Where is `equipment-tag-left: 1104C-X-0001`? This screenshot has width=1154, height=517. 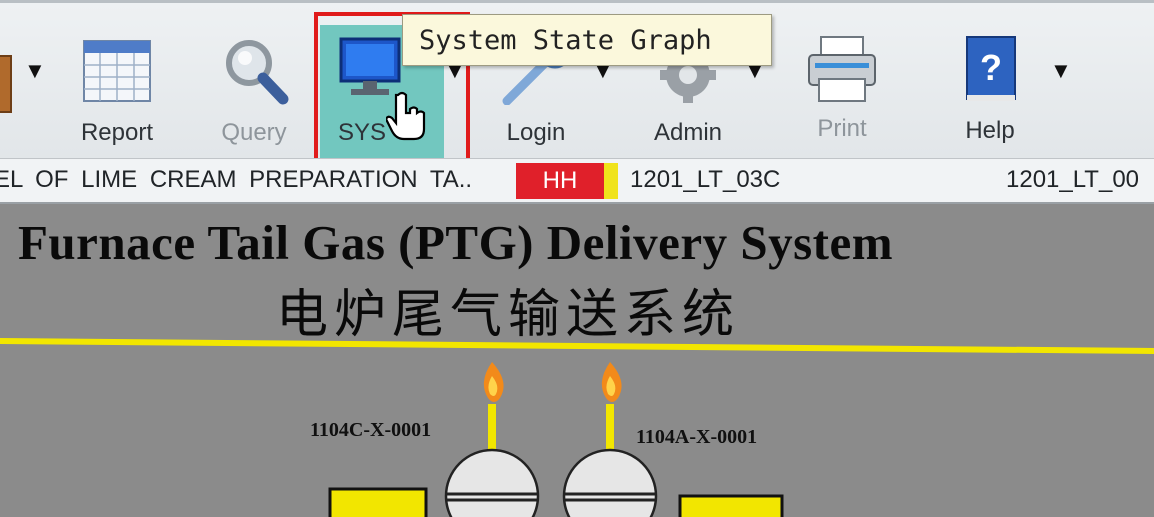
equipment-tag-left: 1104C-X-0001 is located at coordinates (371, 430).